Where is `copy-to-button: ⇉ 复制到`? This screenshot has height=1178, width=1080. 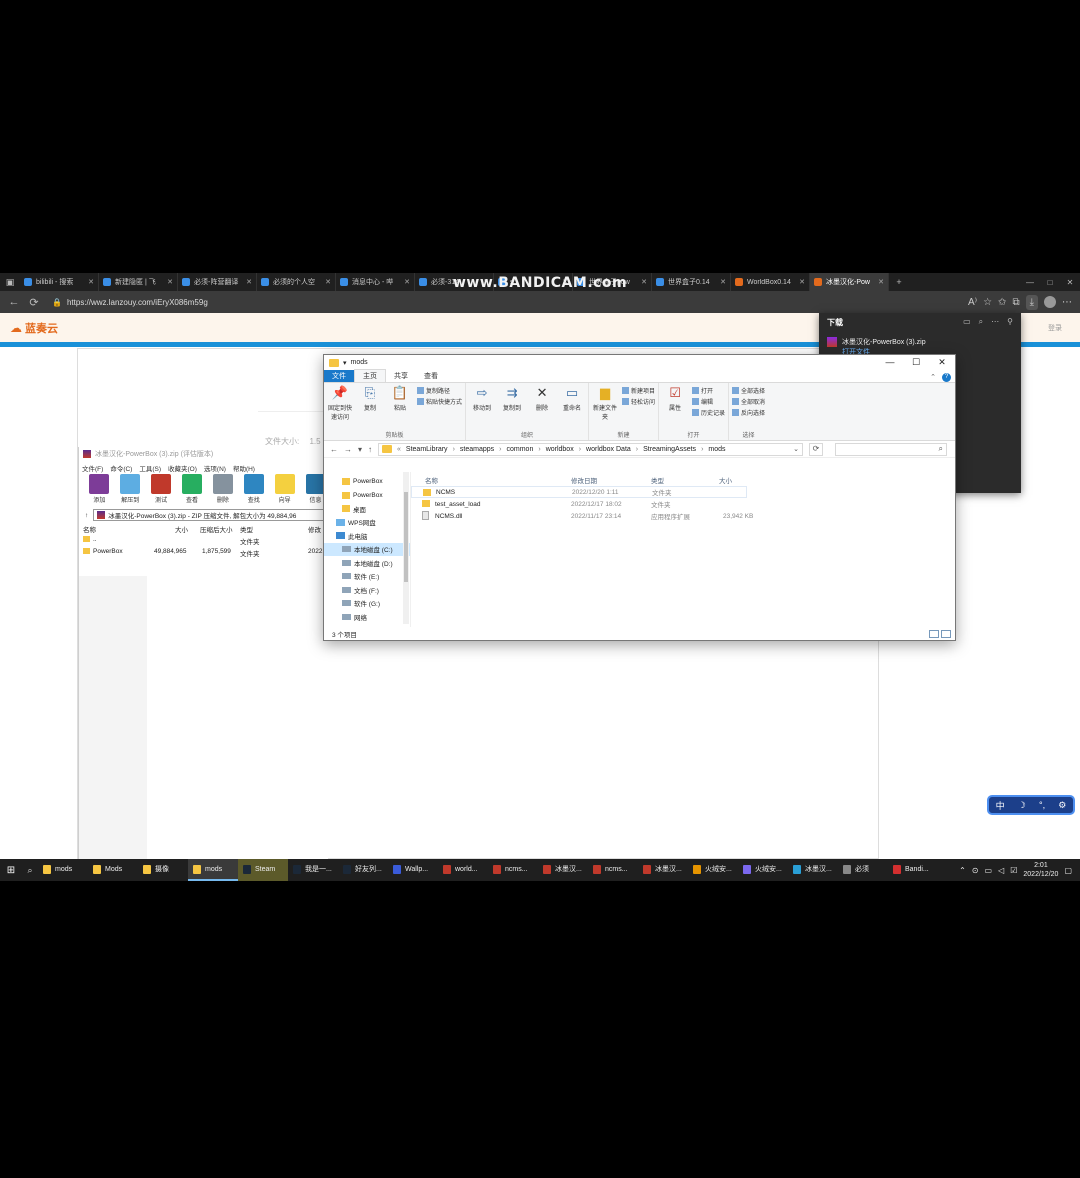 copy-to-button: ⇉ 复制到 is located at coordinates (512, 407).